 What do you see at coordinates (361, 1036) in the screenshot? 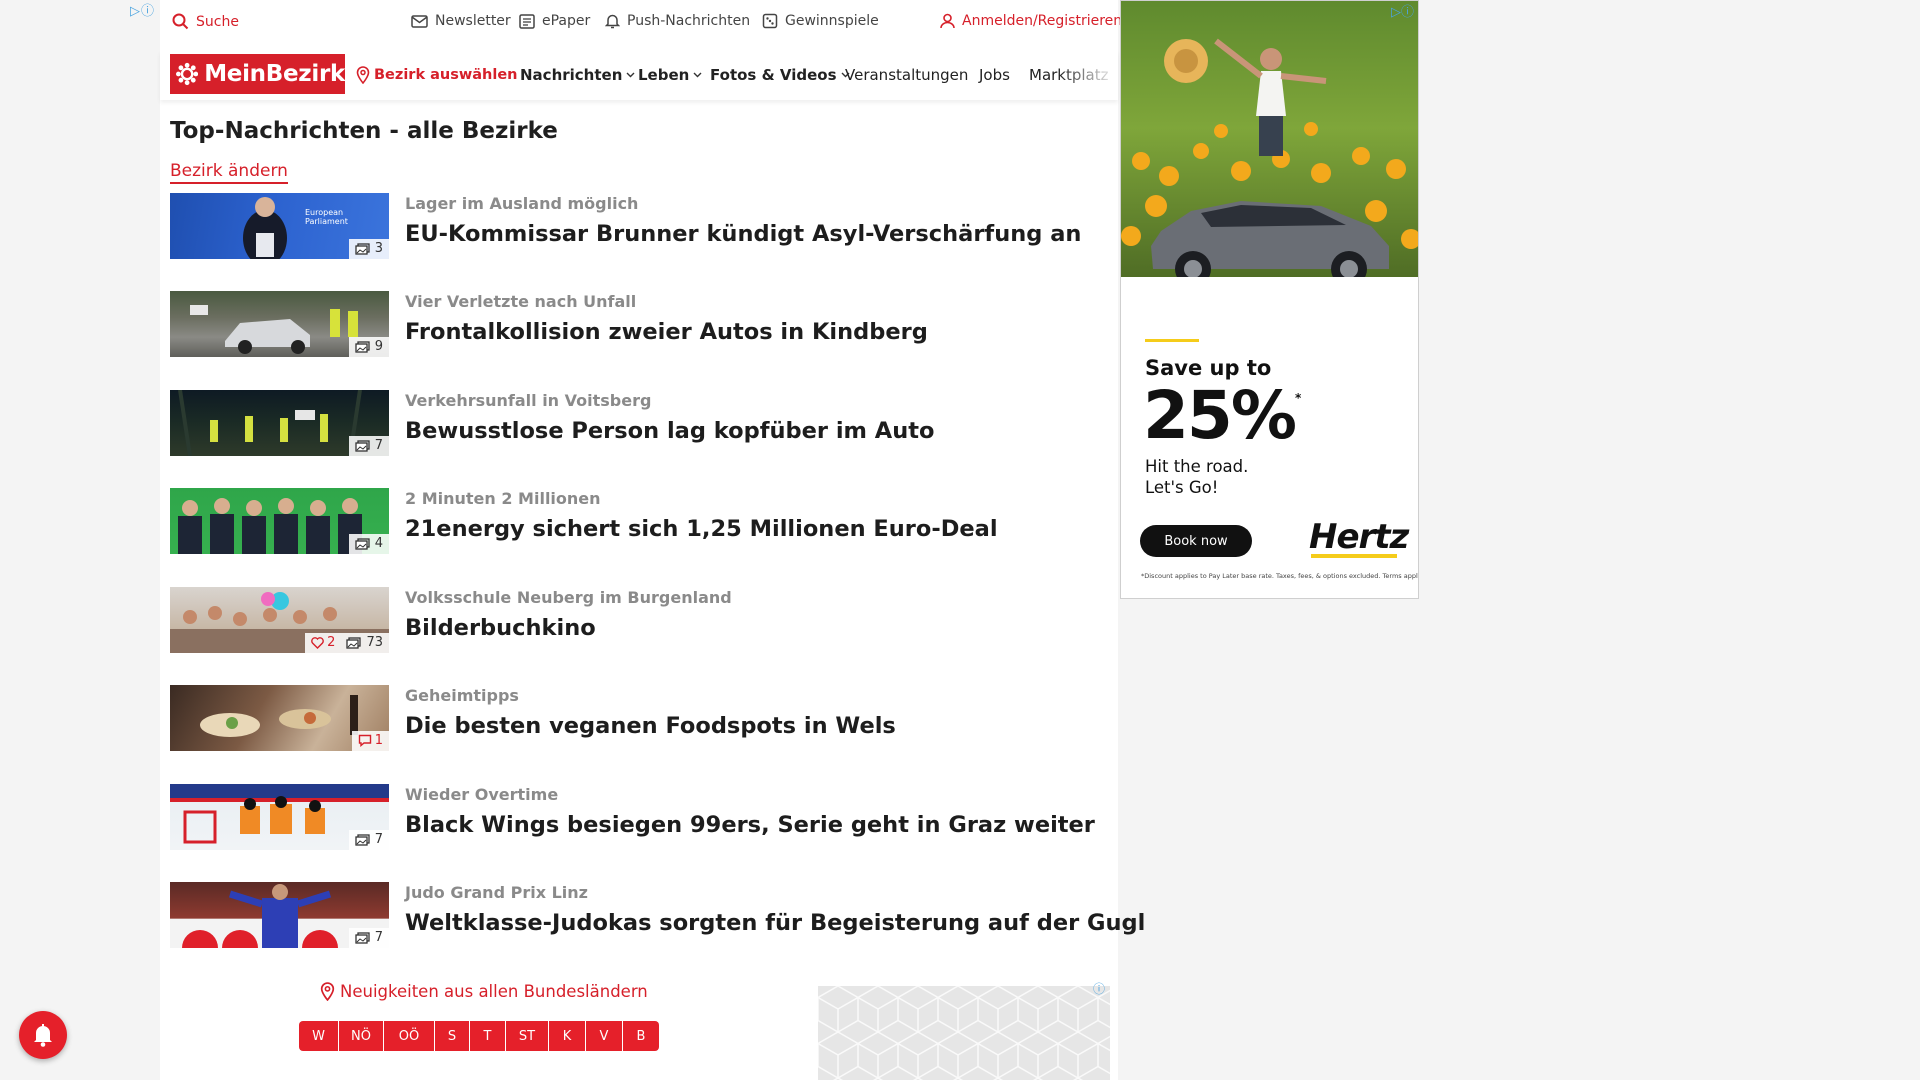
I see `state-button-noe: NÖ` at bounding box center [361, 1036].